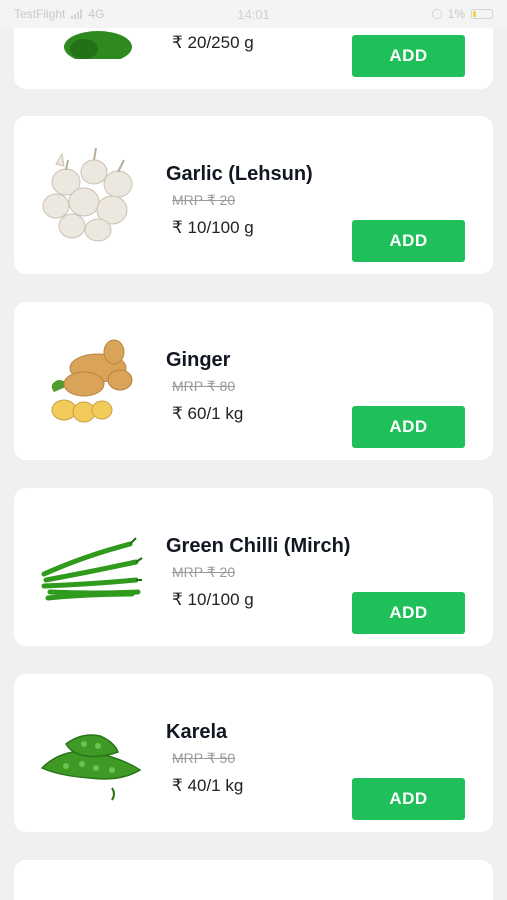  Describe the element at coordinates (40, 14) in the screenshot. I see `carrier-label: TestFlight` at that location.